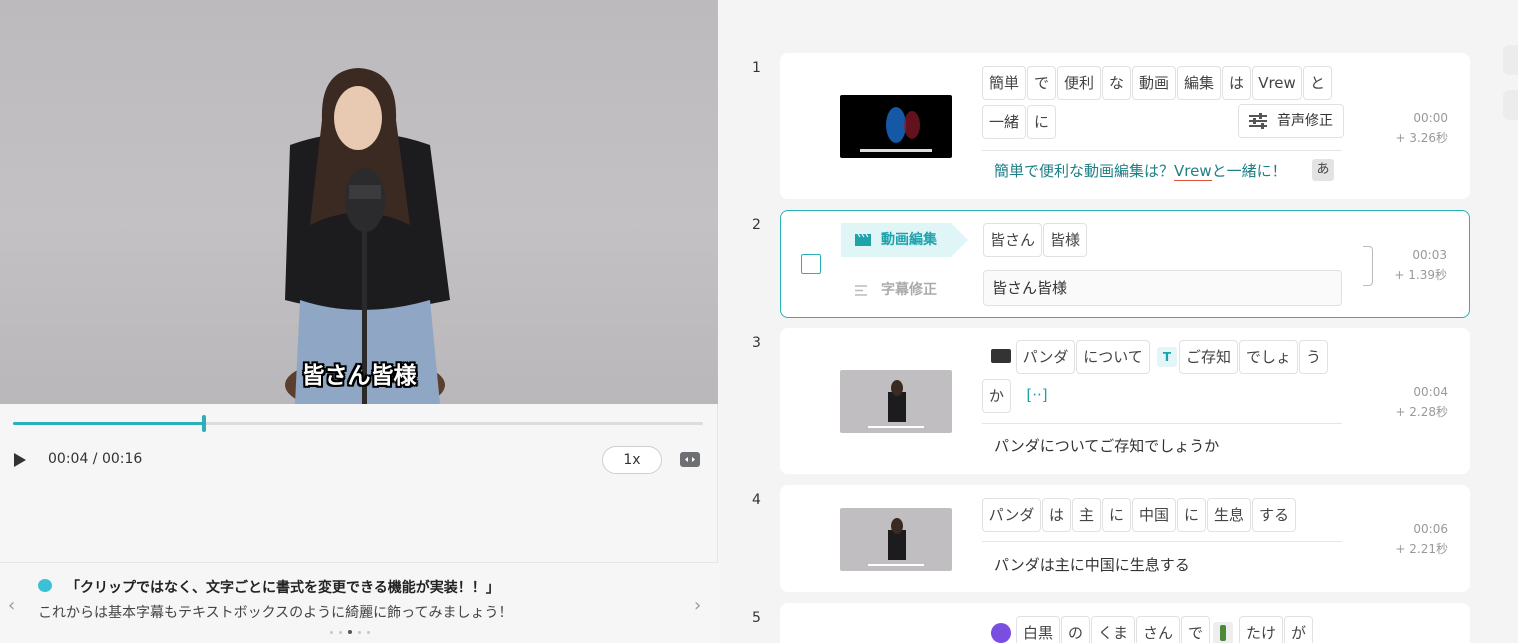  I want to click on progress-fill, so click(109, 423).